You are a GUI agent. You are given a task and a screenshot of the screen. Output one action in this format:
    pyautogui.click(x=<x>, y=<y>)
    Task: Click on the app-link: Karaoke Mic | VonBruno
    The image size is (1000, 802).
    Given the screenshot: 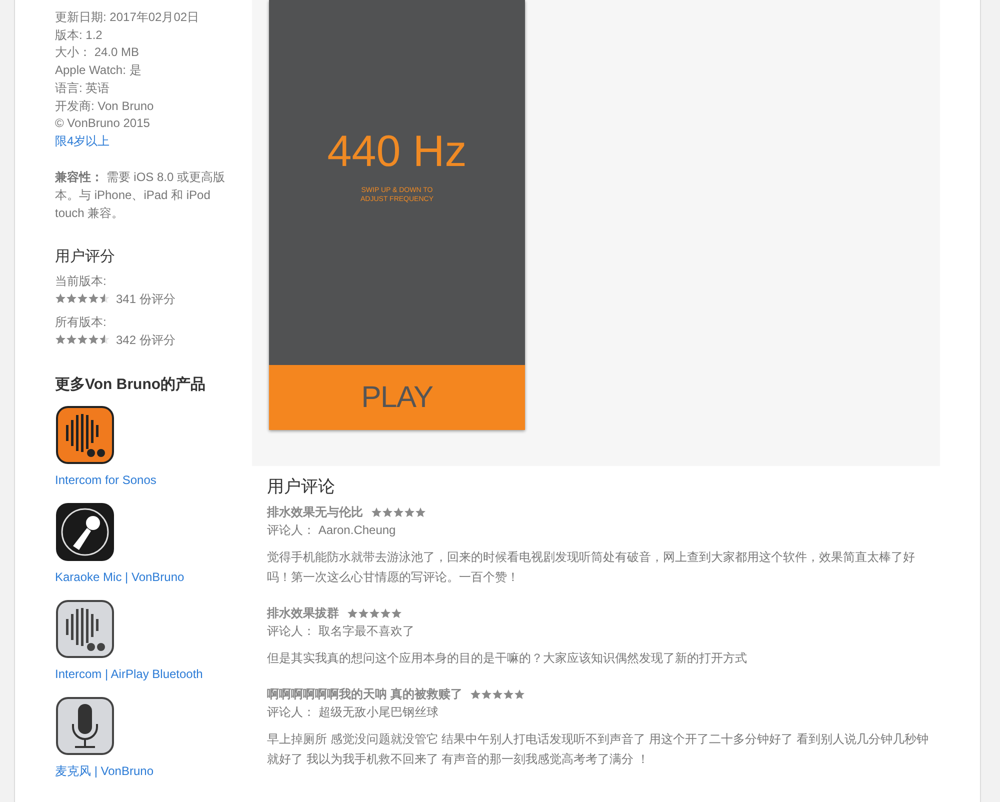 What is the action you would take?
    pyautogui.click(x=153, y=576)
    